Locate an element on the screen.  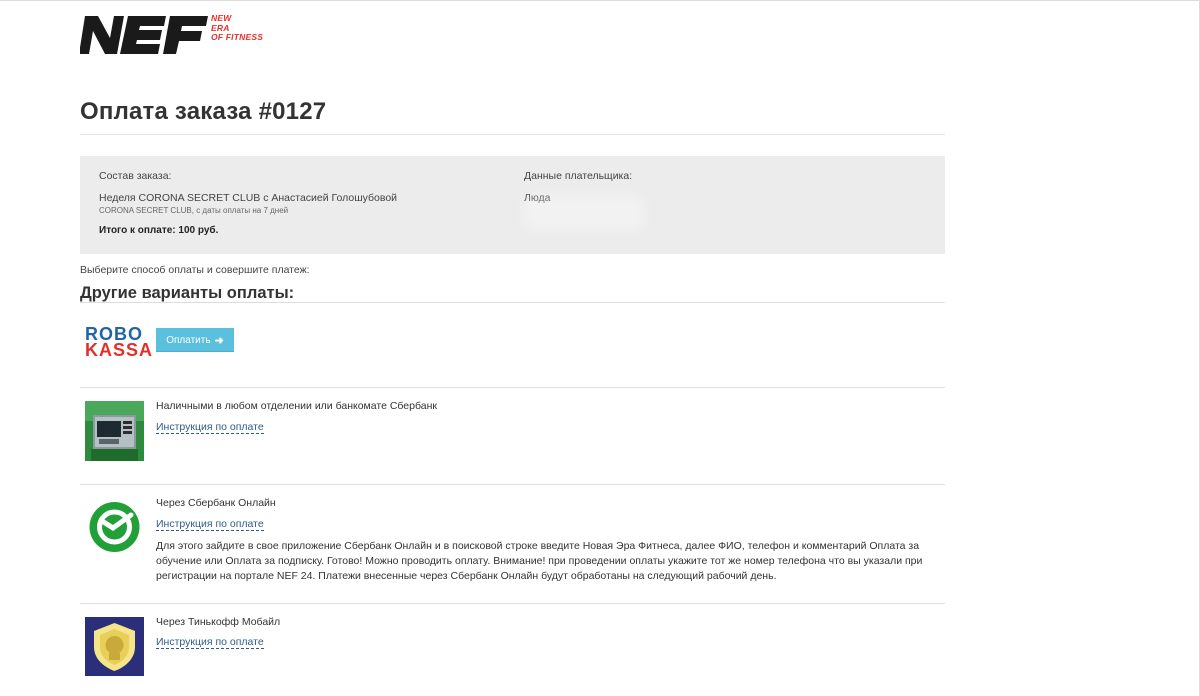
instruction-link-tinkoff: Инструкция по оплате is located at coordinates (210, 642).